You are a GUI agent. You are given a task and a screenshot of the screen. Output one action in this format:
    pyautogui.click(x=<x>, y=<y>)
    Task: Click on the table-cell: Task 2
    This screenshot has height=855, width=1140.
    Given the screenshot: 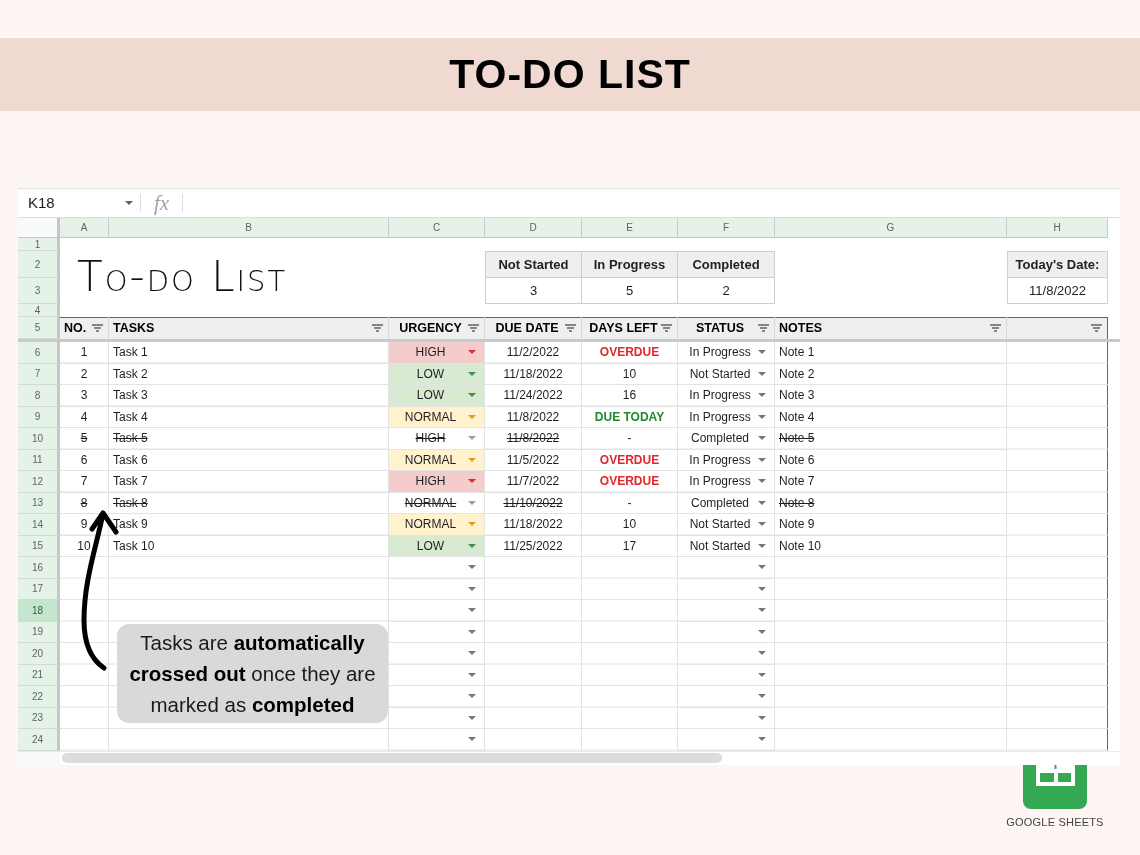 What is the action you would take?
    pyautogui.click(x=249, y=374)
    